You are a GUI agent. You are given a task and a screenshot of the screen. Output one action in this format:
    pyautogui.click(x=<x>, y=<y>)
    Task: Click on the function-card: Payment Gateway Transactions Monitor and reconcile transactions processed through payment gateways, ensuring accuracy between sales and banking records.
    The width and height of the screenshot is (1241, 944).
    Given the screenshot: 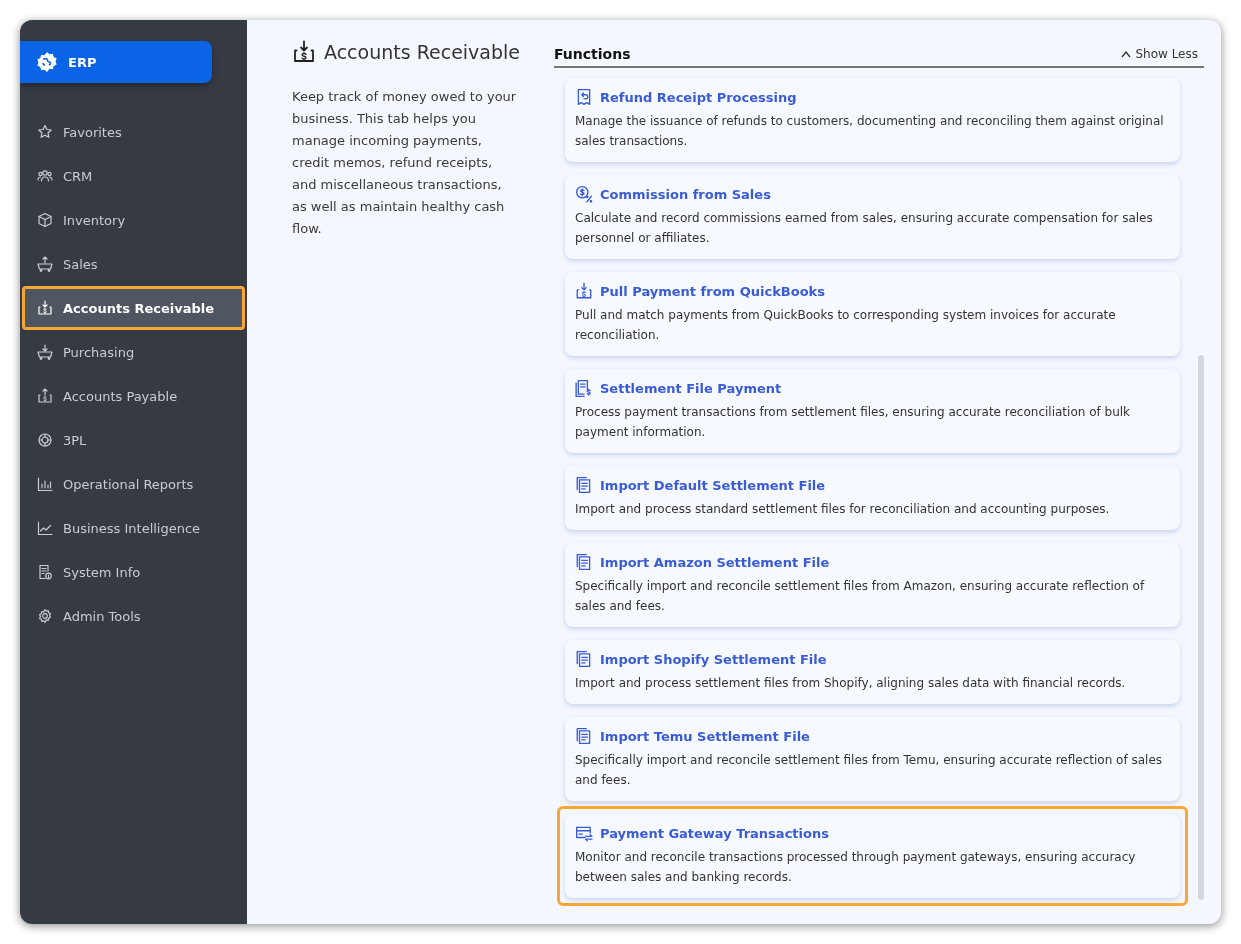 What is the action you would take?
    pyautogui.click(x=872, y=856)
    